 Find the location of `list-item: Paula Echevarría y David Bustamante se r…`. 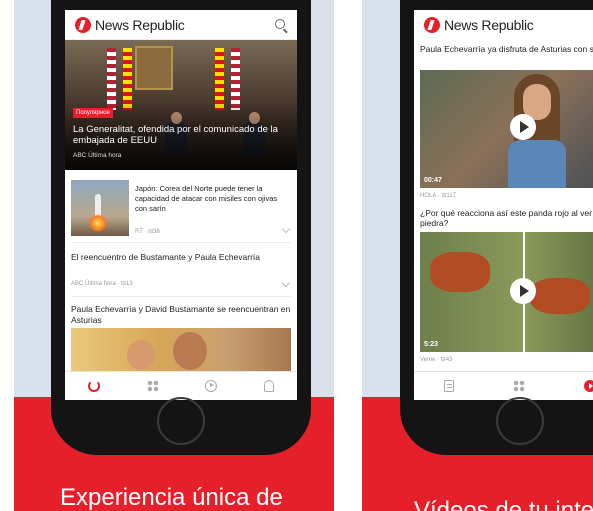

list-item: Paula Echevarría y David Bustamante se r… is located at coordinates (181, 311).